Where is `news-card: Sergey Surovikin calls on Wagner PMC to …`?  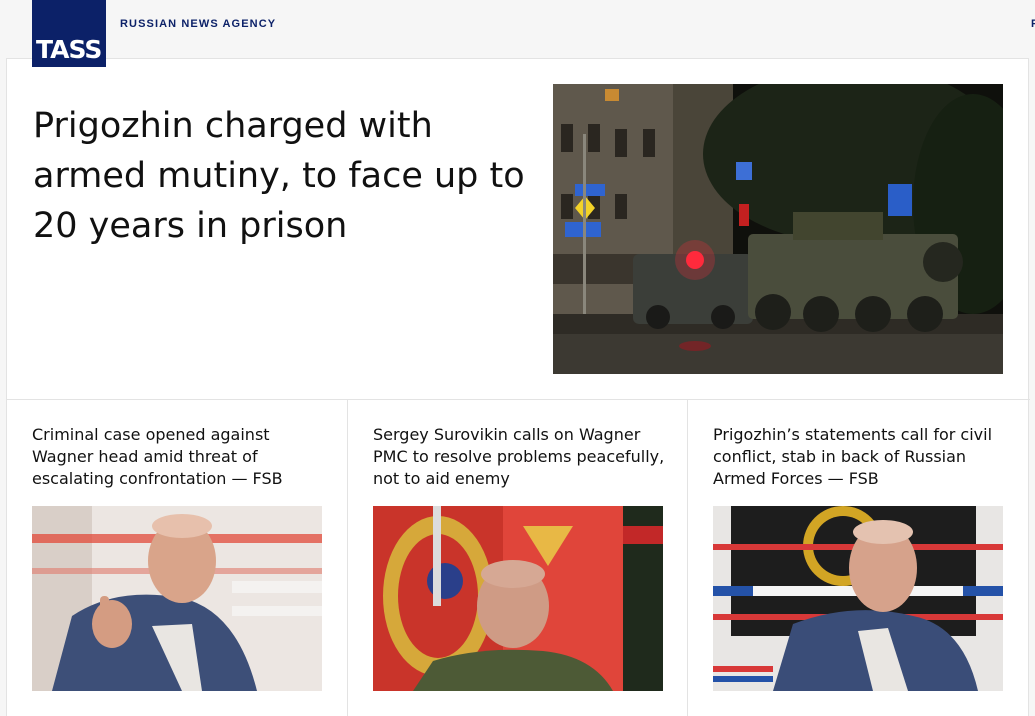 news-card: Sergey Surovikin calls on Wagner PMC to … is located at coordinates (518, 558).